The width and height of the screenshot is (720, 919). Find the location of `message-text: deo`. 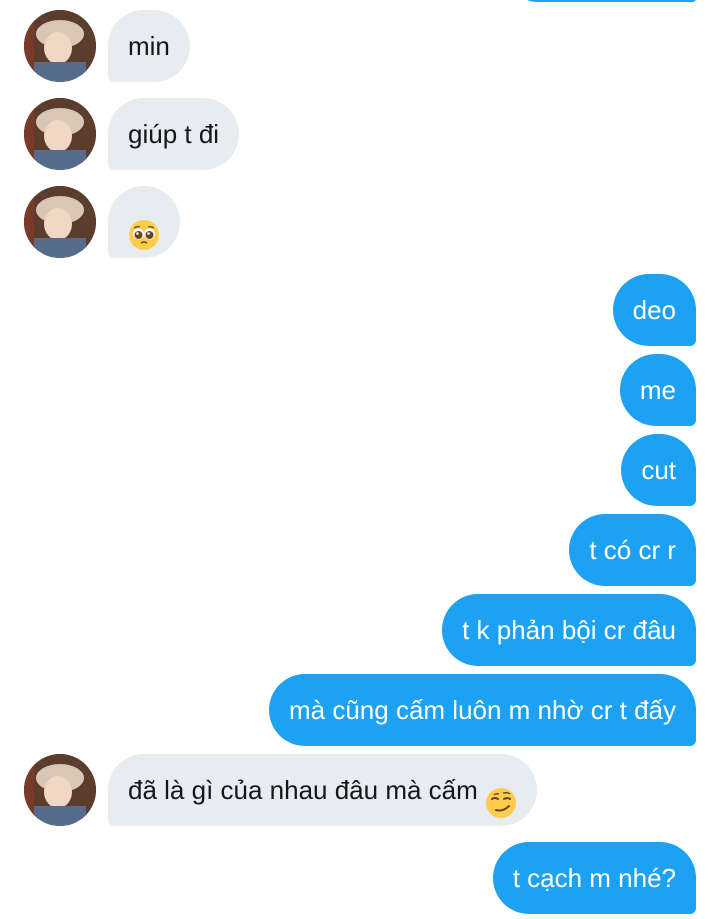

message-text: deo is located at coordinates (654, 310).